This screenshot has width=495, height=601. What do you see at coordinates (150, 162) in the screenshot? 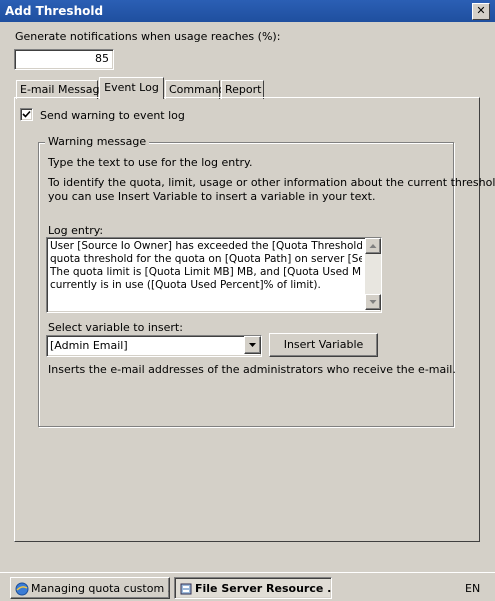
I see `instruction-text: Type the text to use for the log entry.` at bounding box center [150, 162].